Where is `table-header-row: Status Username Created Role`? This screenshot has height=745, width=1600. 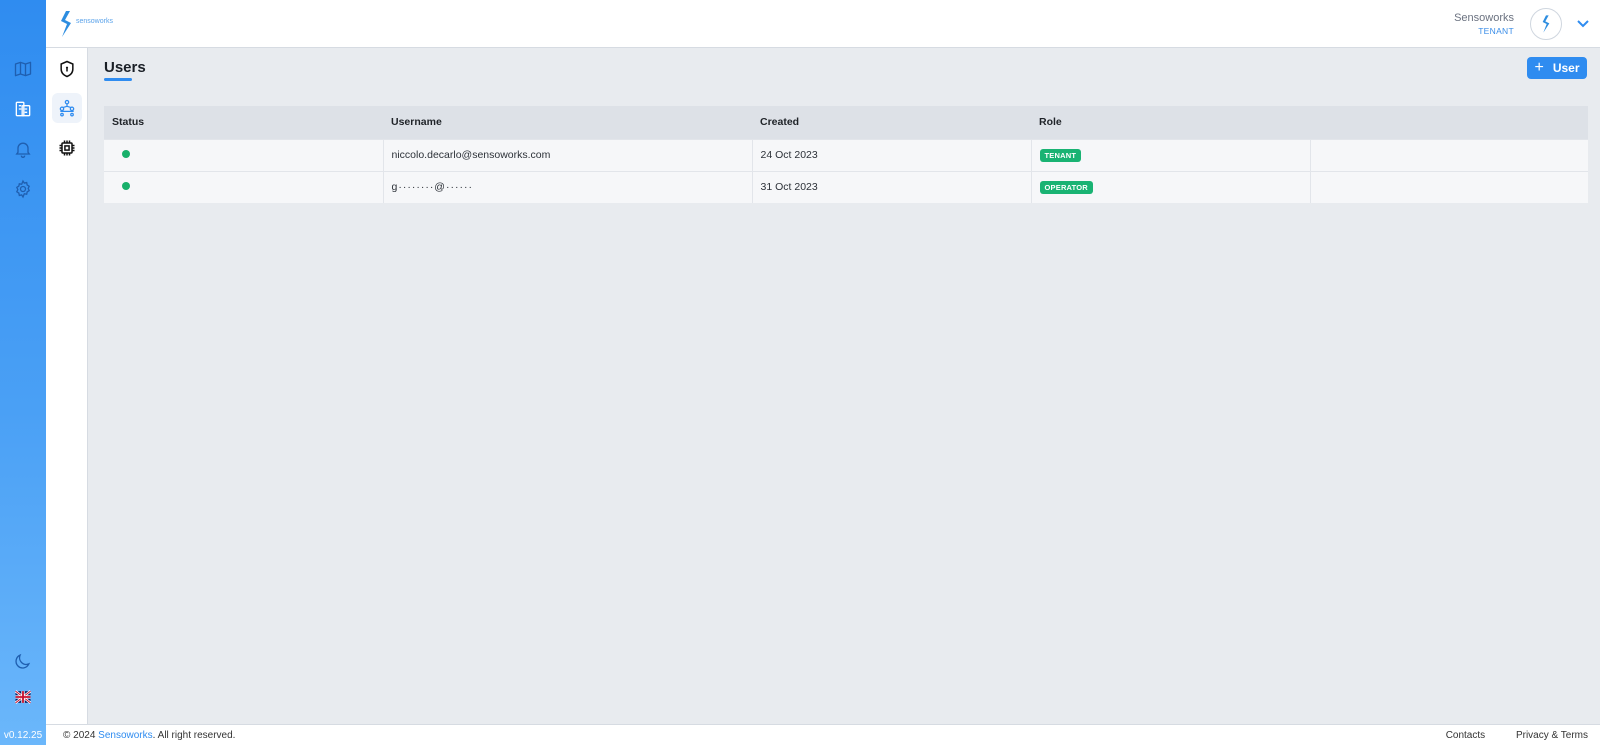
table-header-row: Status Username Created Role is located at coordinates (846, 122).